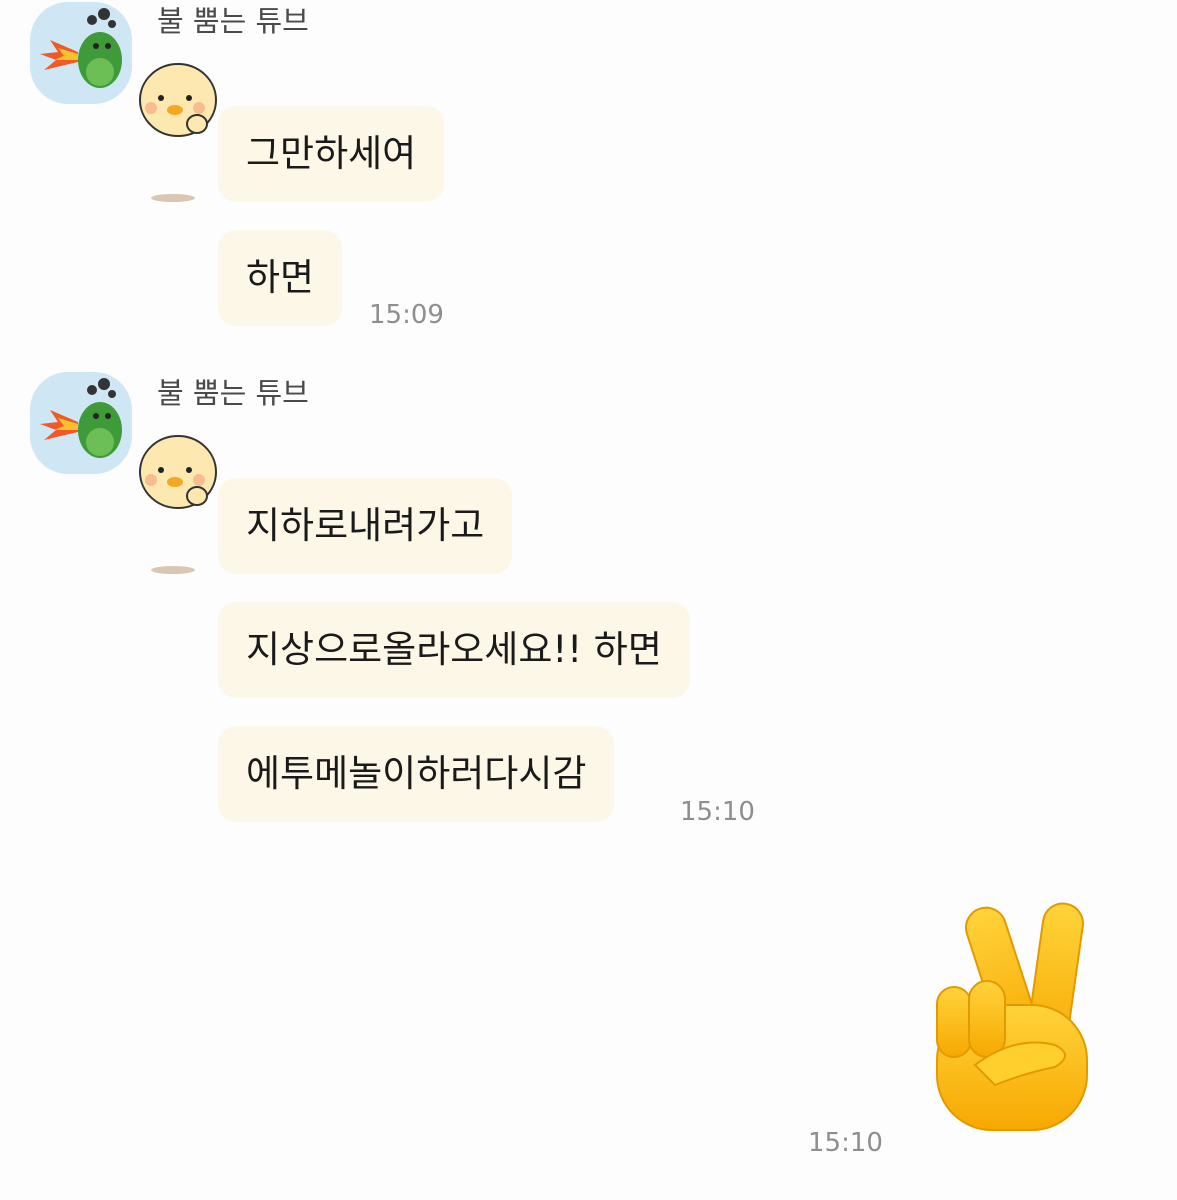  What do you see at coordinates (331, 154) in the screenshot?
I see `message-bubble: 그만하세여` at bounding box center [331, 154].